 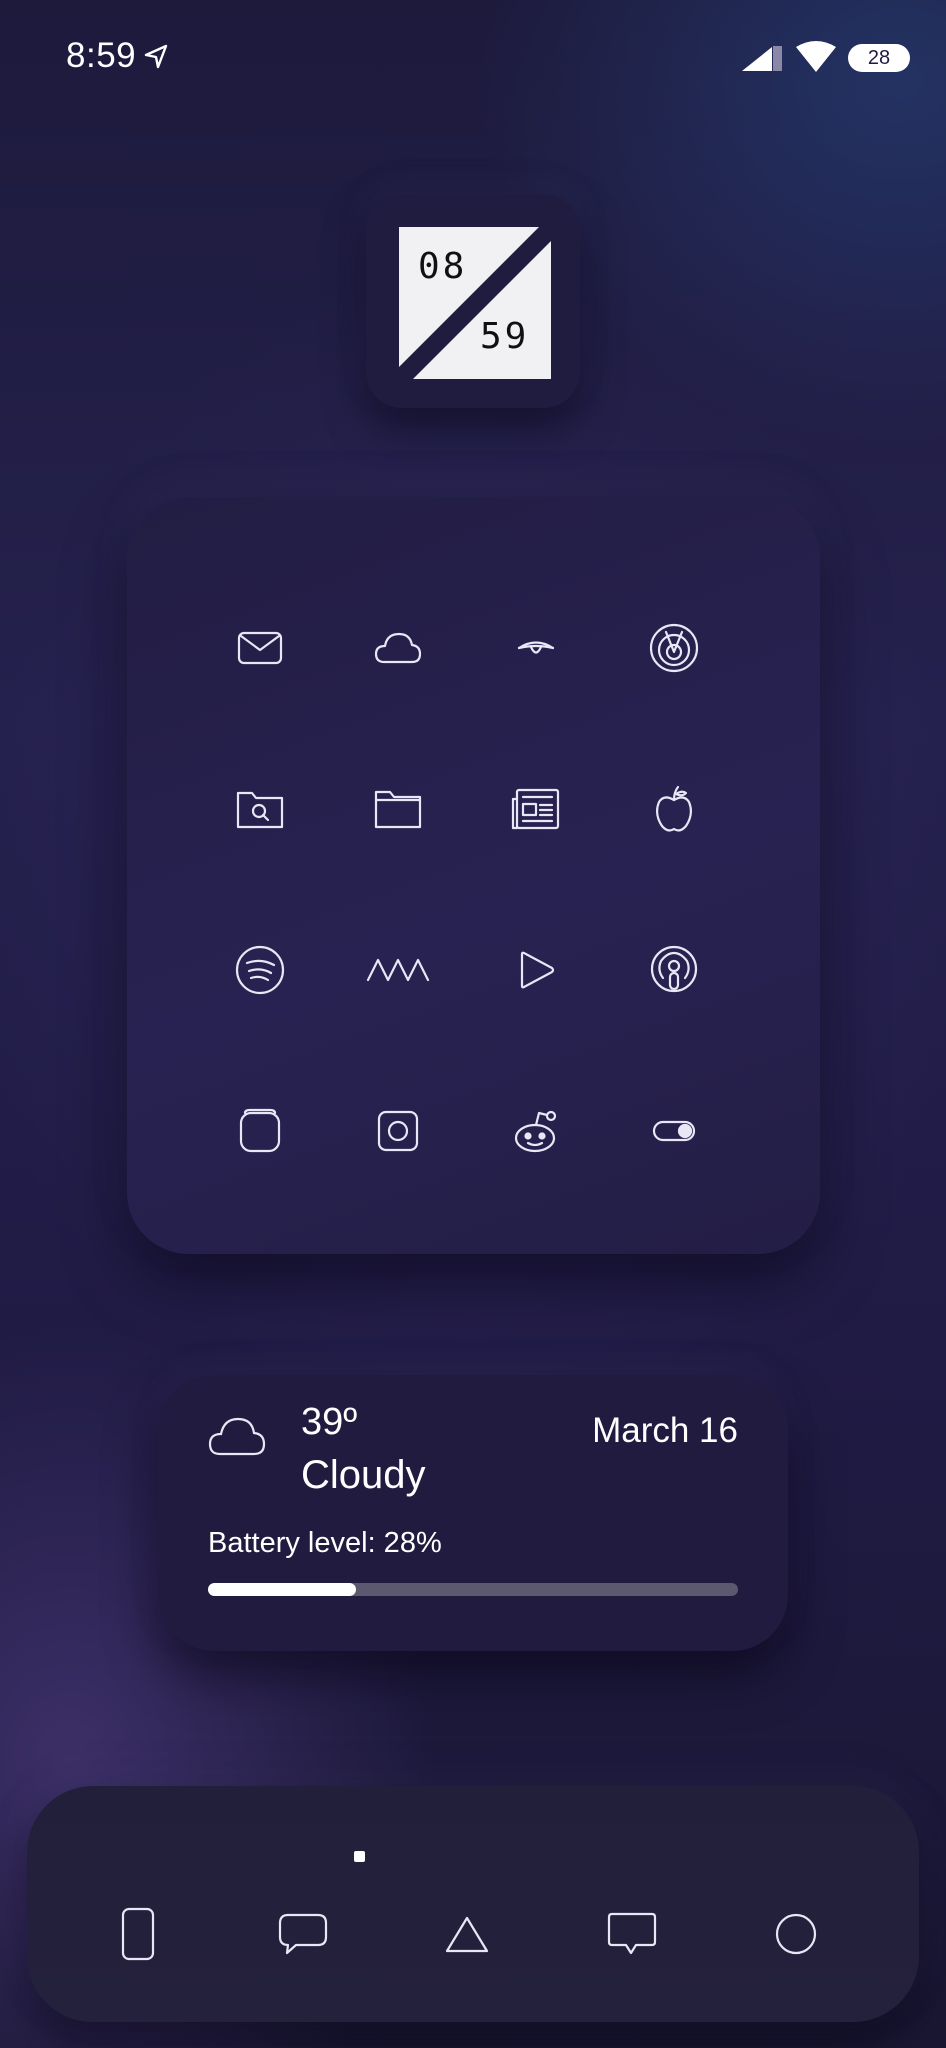 What do you see at coordinates (329, 1422) in the screenshot?
I see `temperature: 39º` at bounding box center [329, 1422].